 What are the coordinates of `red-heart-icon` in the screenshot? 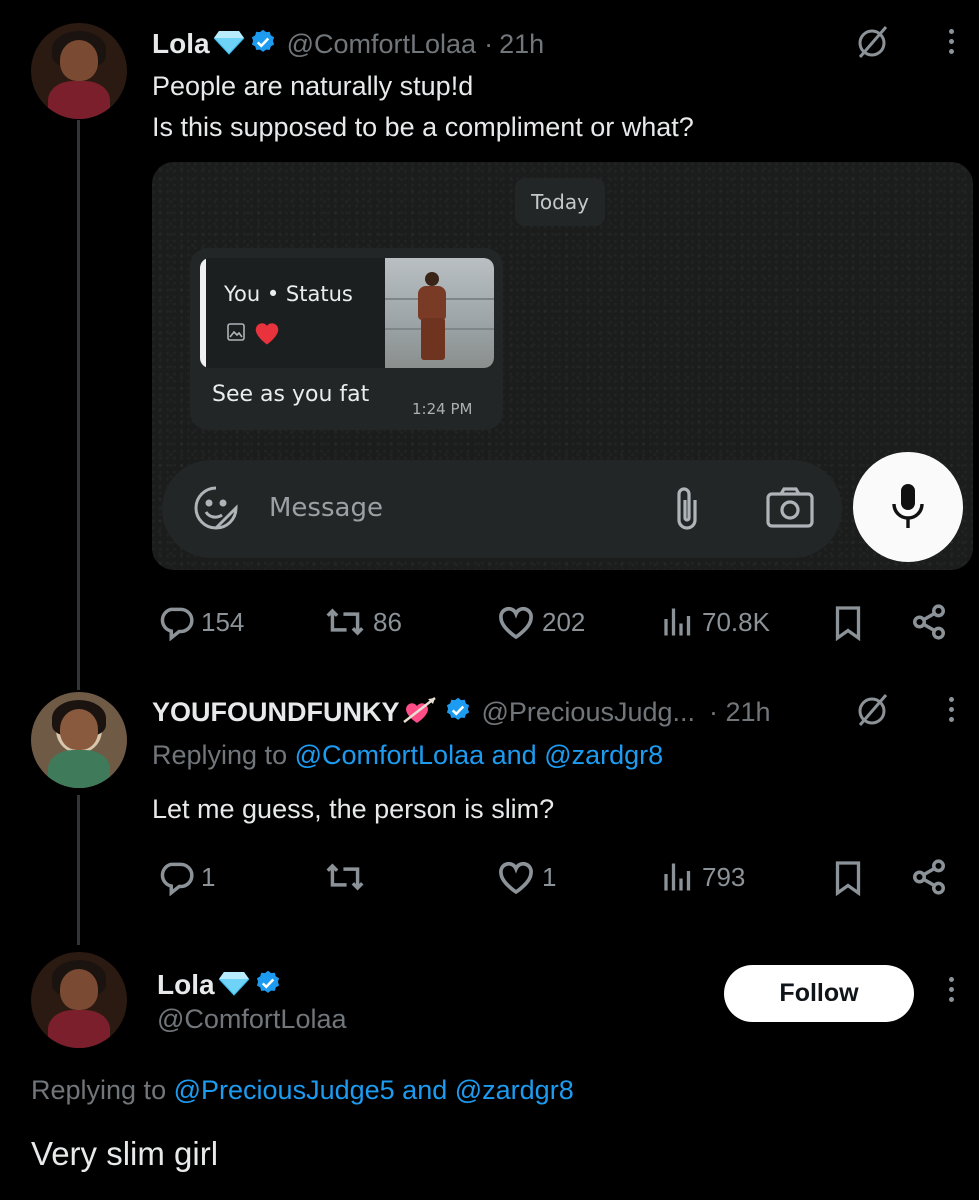 It's located at (267, 334).